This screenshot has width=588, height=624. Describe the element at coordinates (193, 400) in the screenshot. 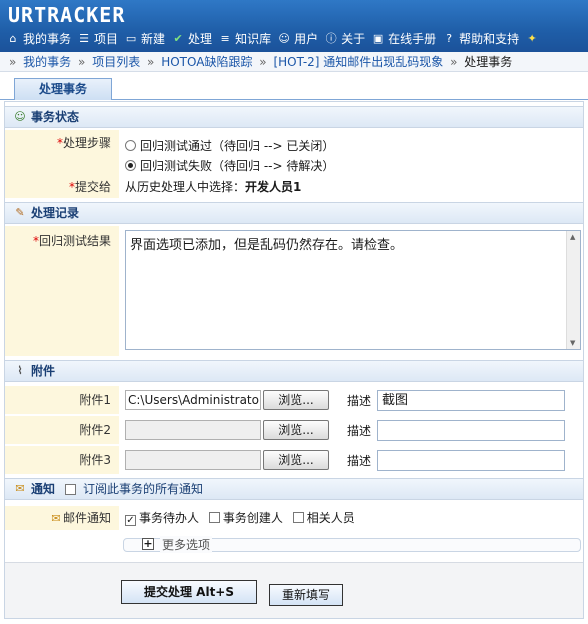

I see `file-path-input-1: C:\Users\Administrator\` at that location.